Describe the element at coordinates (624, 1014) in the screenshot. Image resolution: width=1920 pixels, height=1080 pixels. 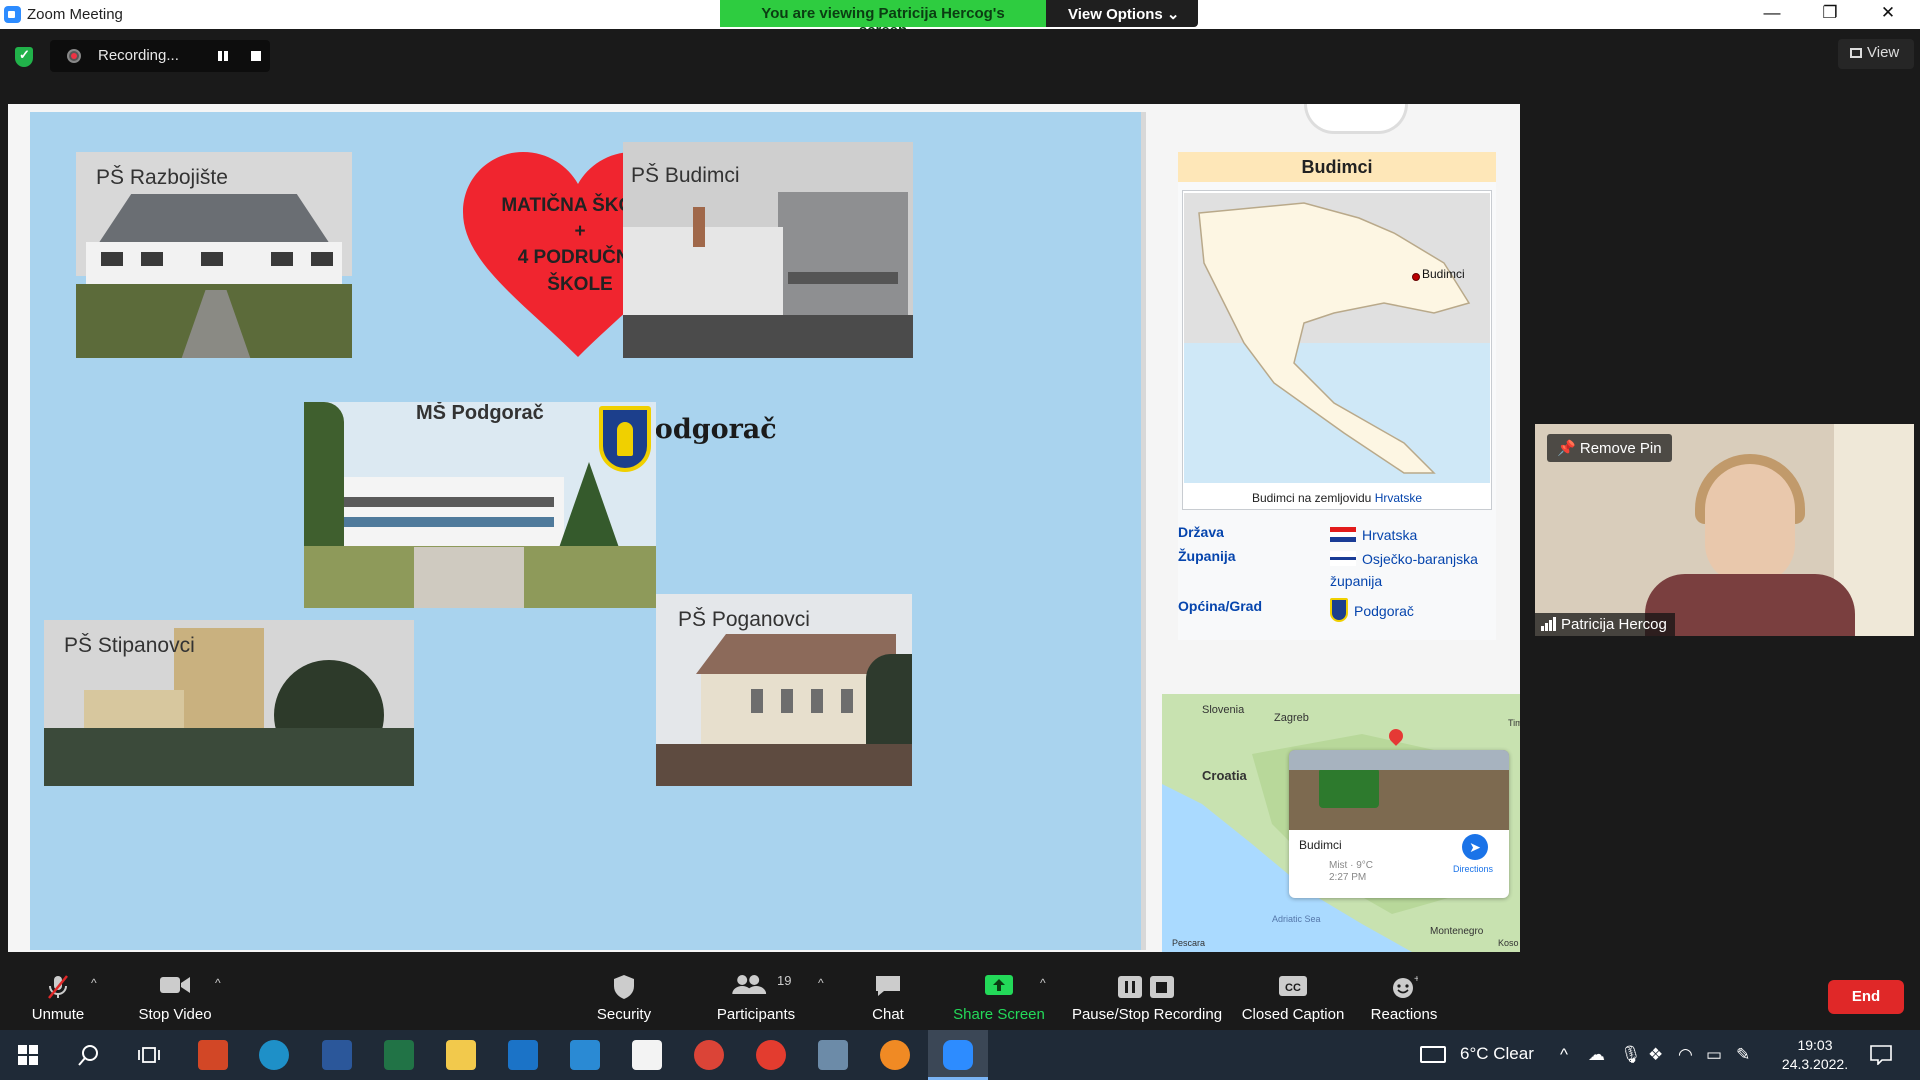
I see `security-label: Security` at that location.